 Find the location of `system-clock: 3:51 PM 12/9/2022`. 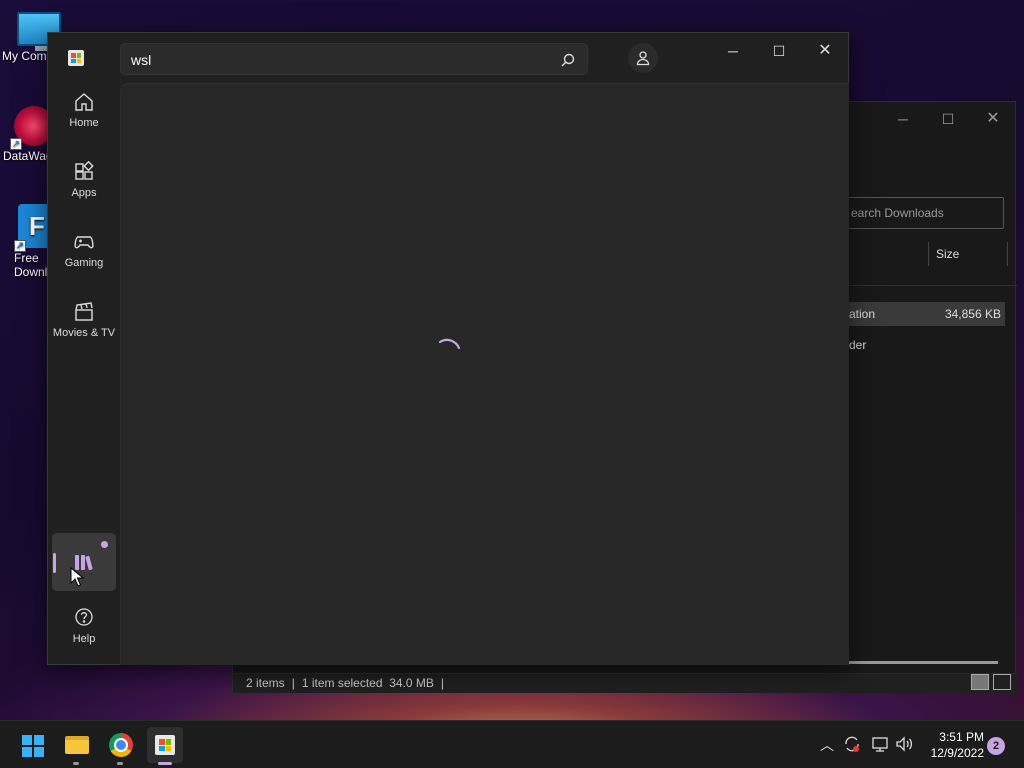

system-clock: 3:51 PM 12/9/2022 is located at coordinates (953, 745).